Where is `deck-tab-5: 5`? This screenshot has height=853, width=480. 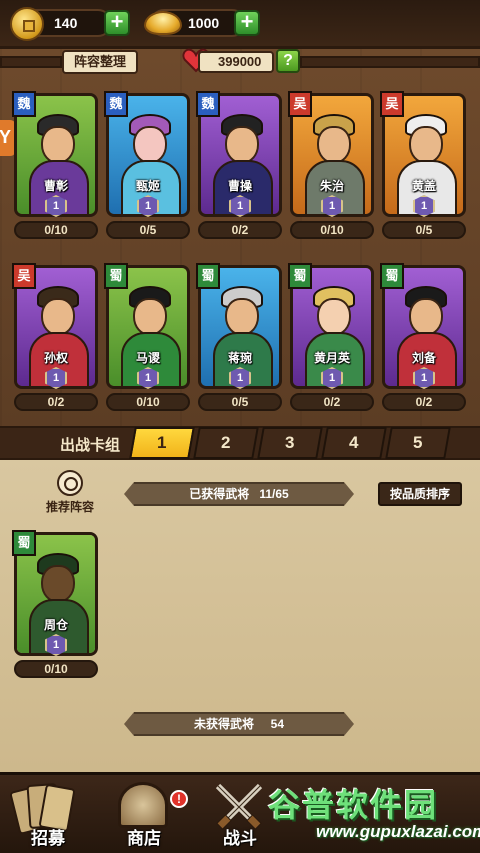 deck-tab-5: 5 is located at coordinates (418, 443).